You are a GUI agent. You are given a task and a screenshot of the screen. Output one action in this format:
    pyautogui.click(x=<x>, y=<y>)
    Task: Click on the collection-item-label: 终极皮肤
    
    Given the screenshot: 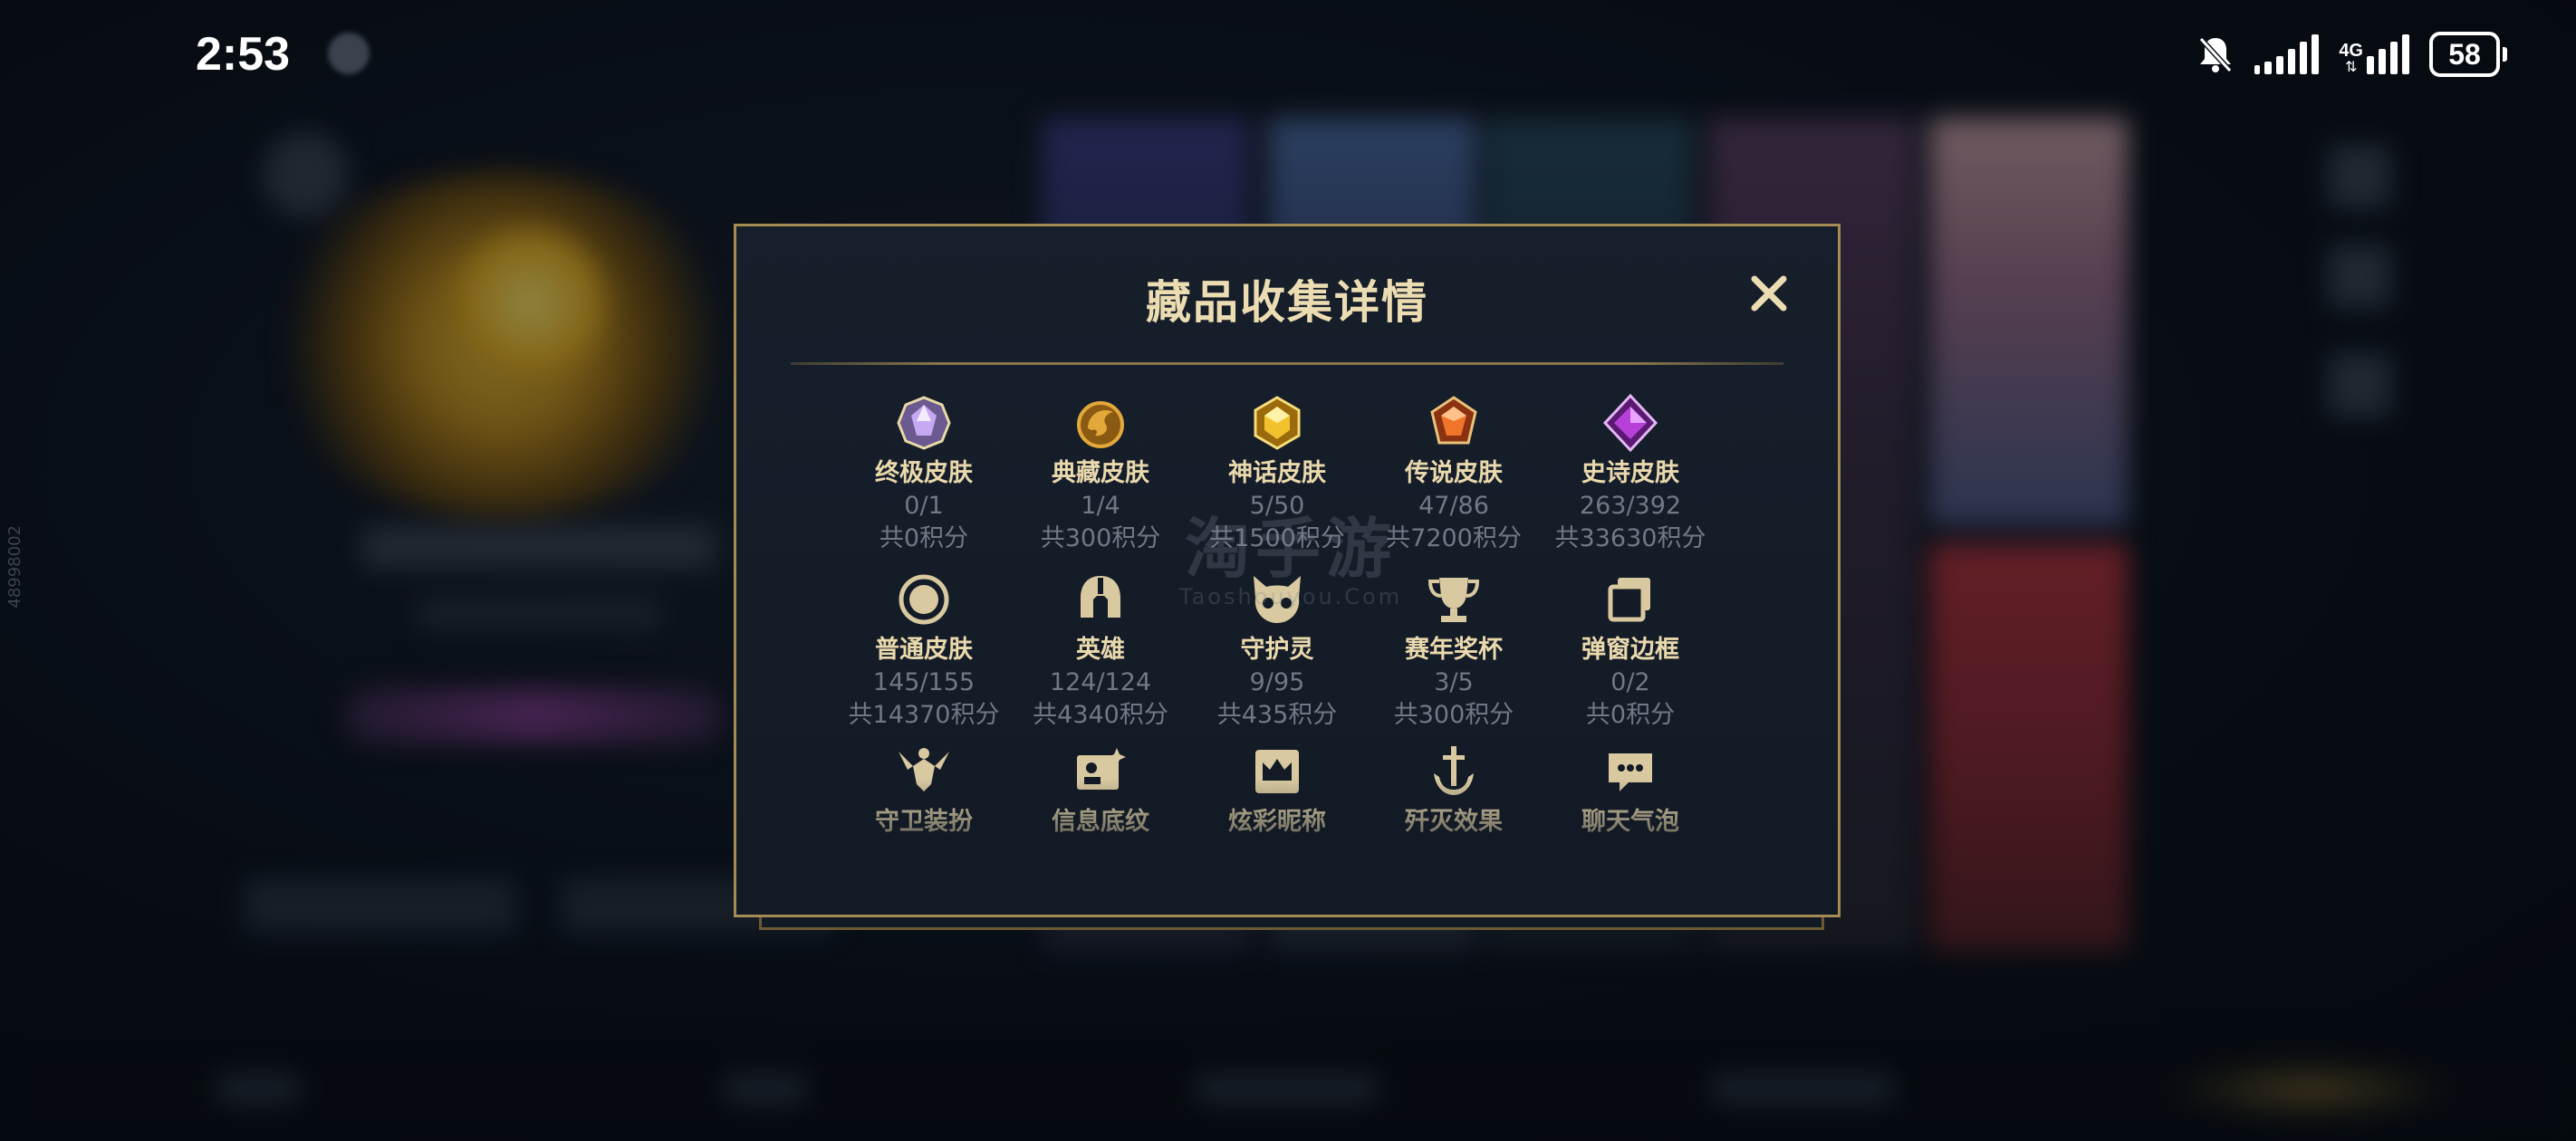 What is the action you would take?
    pyautogui.click(x=924, y=473)
    